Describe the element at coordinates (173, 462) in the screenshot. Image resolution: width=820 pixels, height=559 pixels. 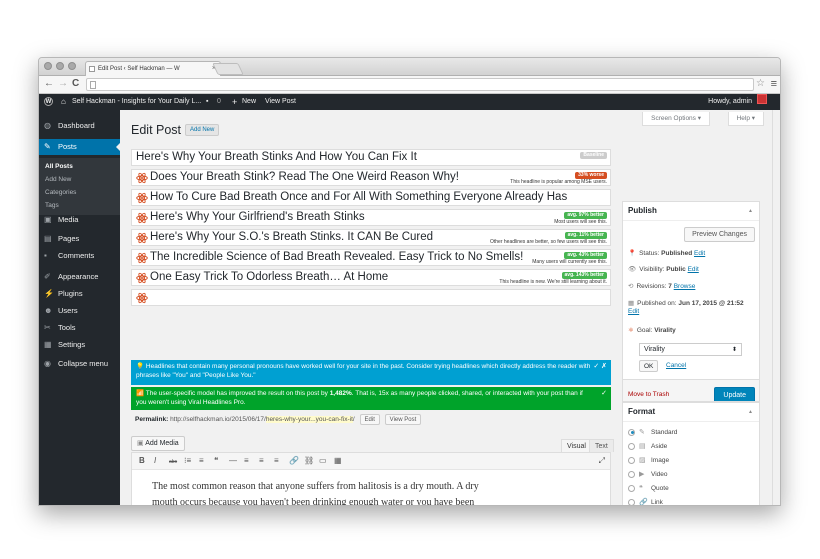
I see `strikethrough-icon: abc` at that location.